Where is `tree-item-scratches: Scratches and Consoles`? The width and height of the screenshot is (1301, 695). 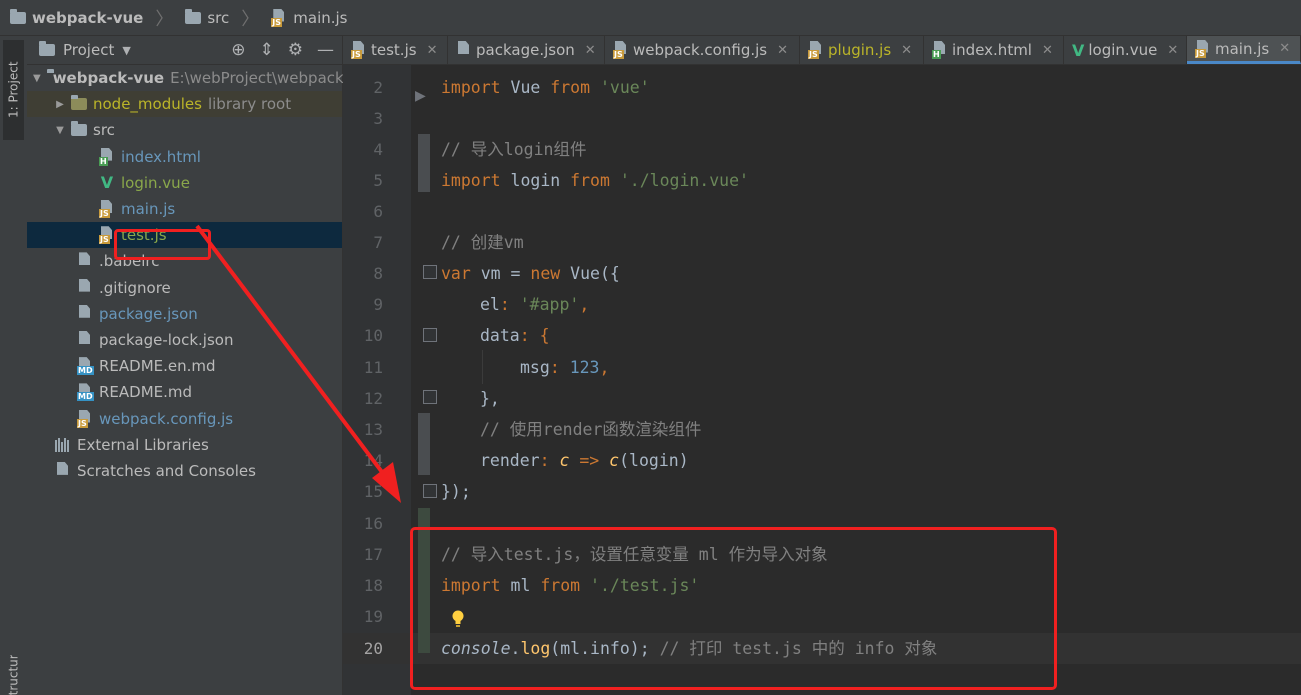
tree-item-scratches: Scratches and Consoles is located at coordinates (184, 471).